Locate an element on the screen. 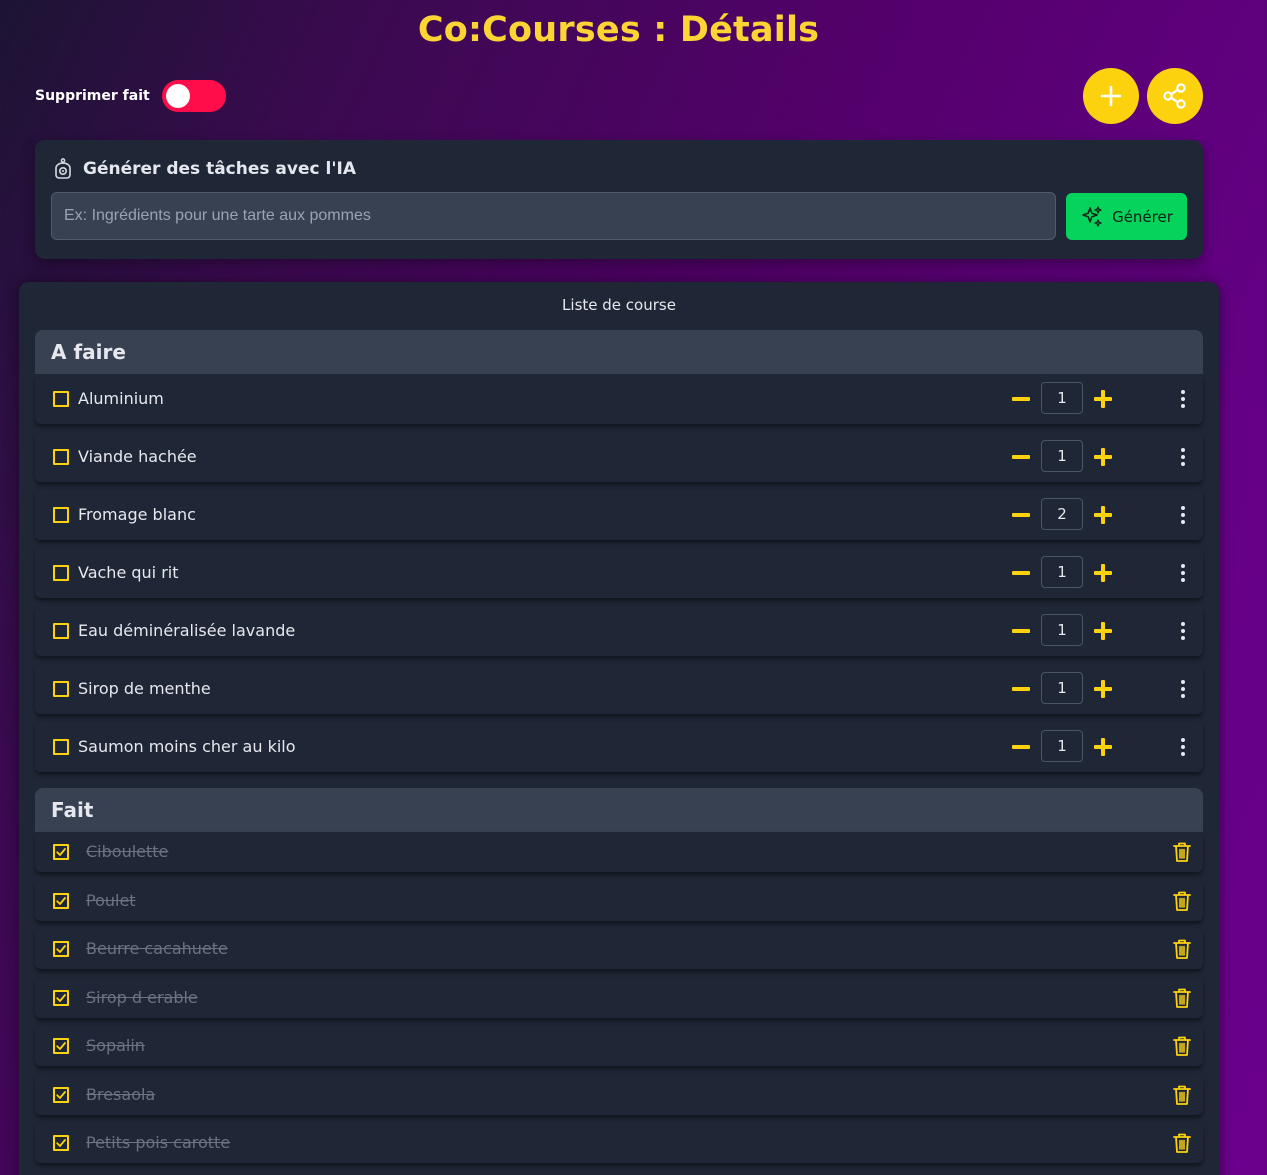  done-list-item: Poulet is located at coordinates (619, 900).